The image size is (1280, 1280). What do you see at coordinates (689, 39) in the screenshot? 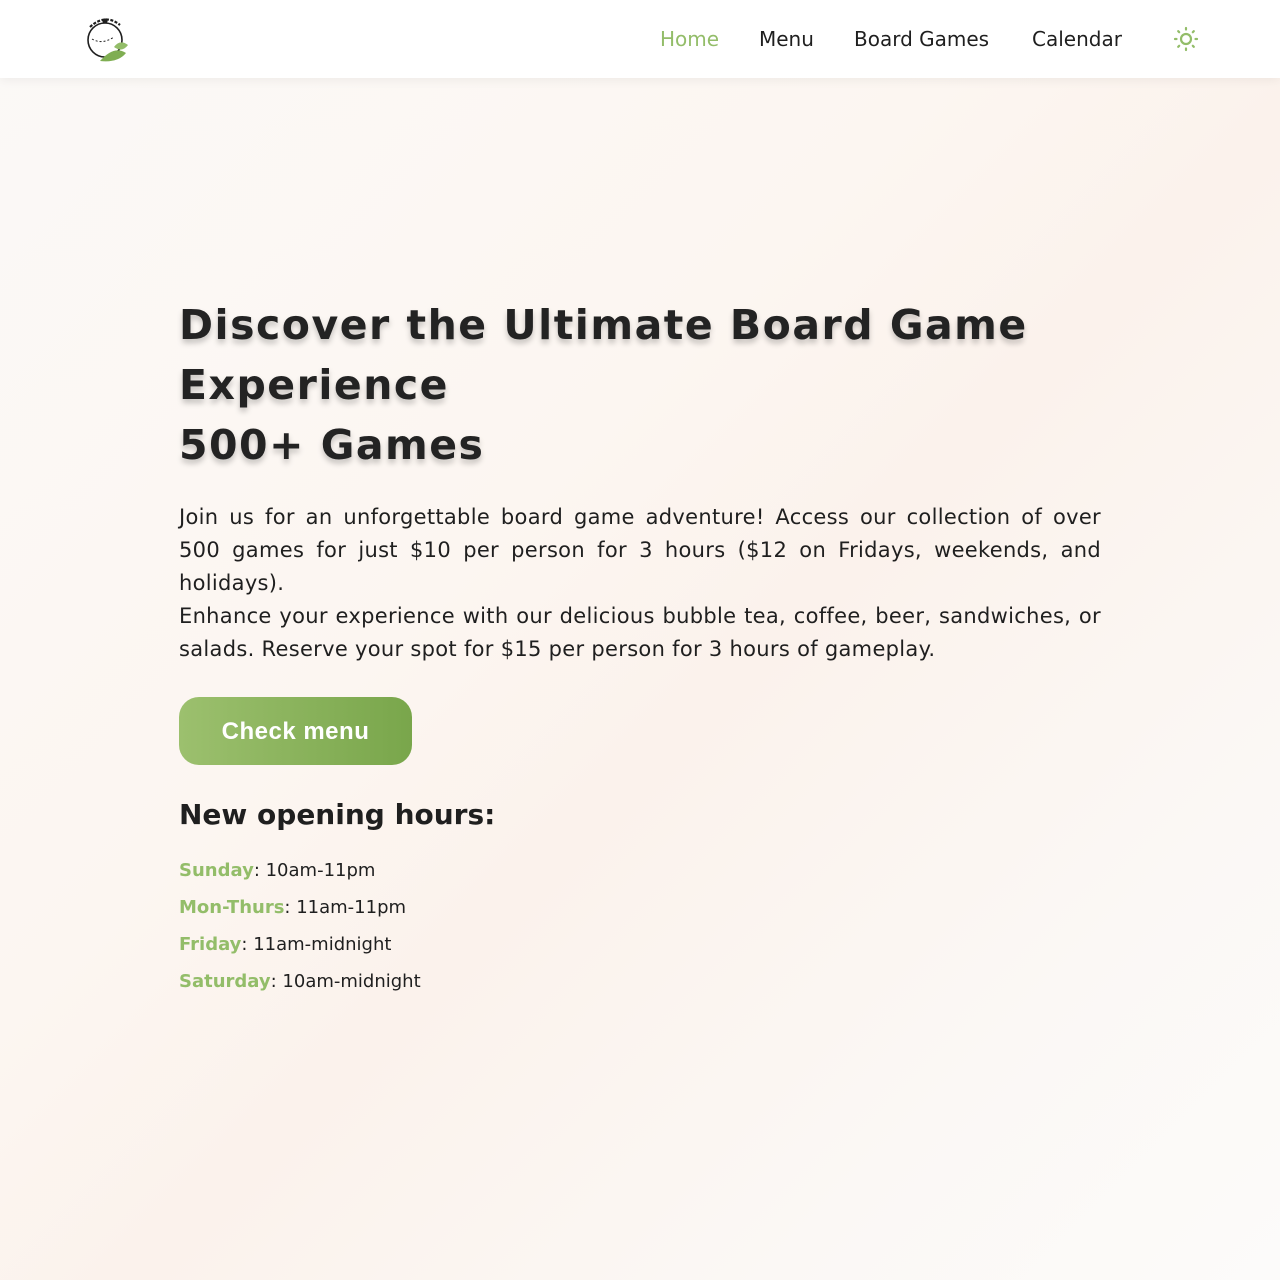
I see `nav-home-link: Home` at bounding box center [689, 39].